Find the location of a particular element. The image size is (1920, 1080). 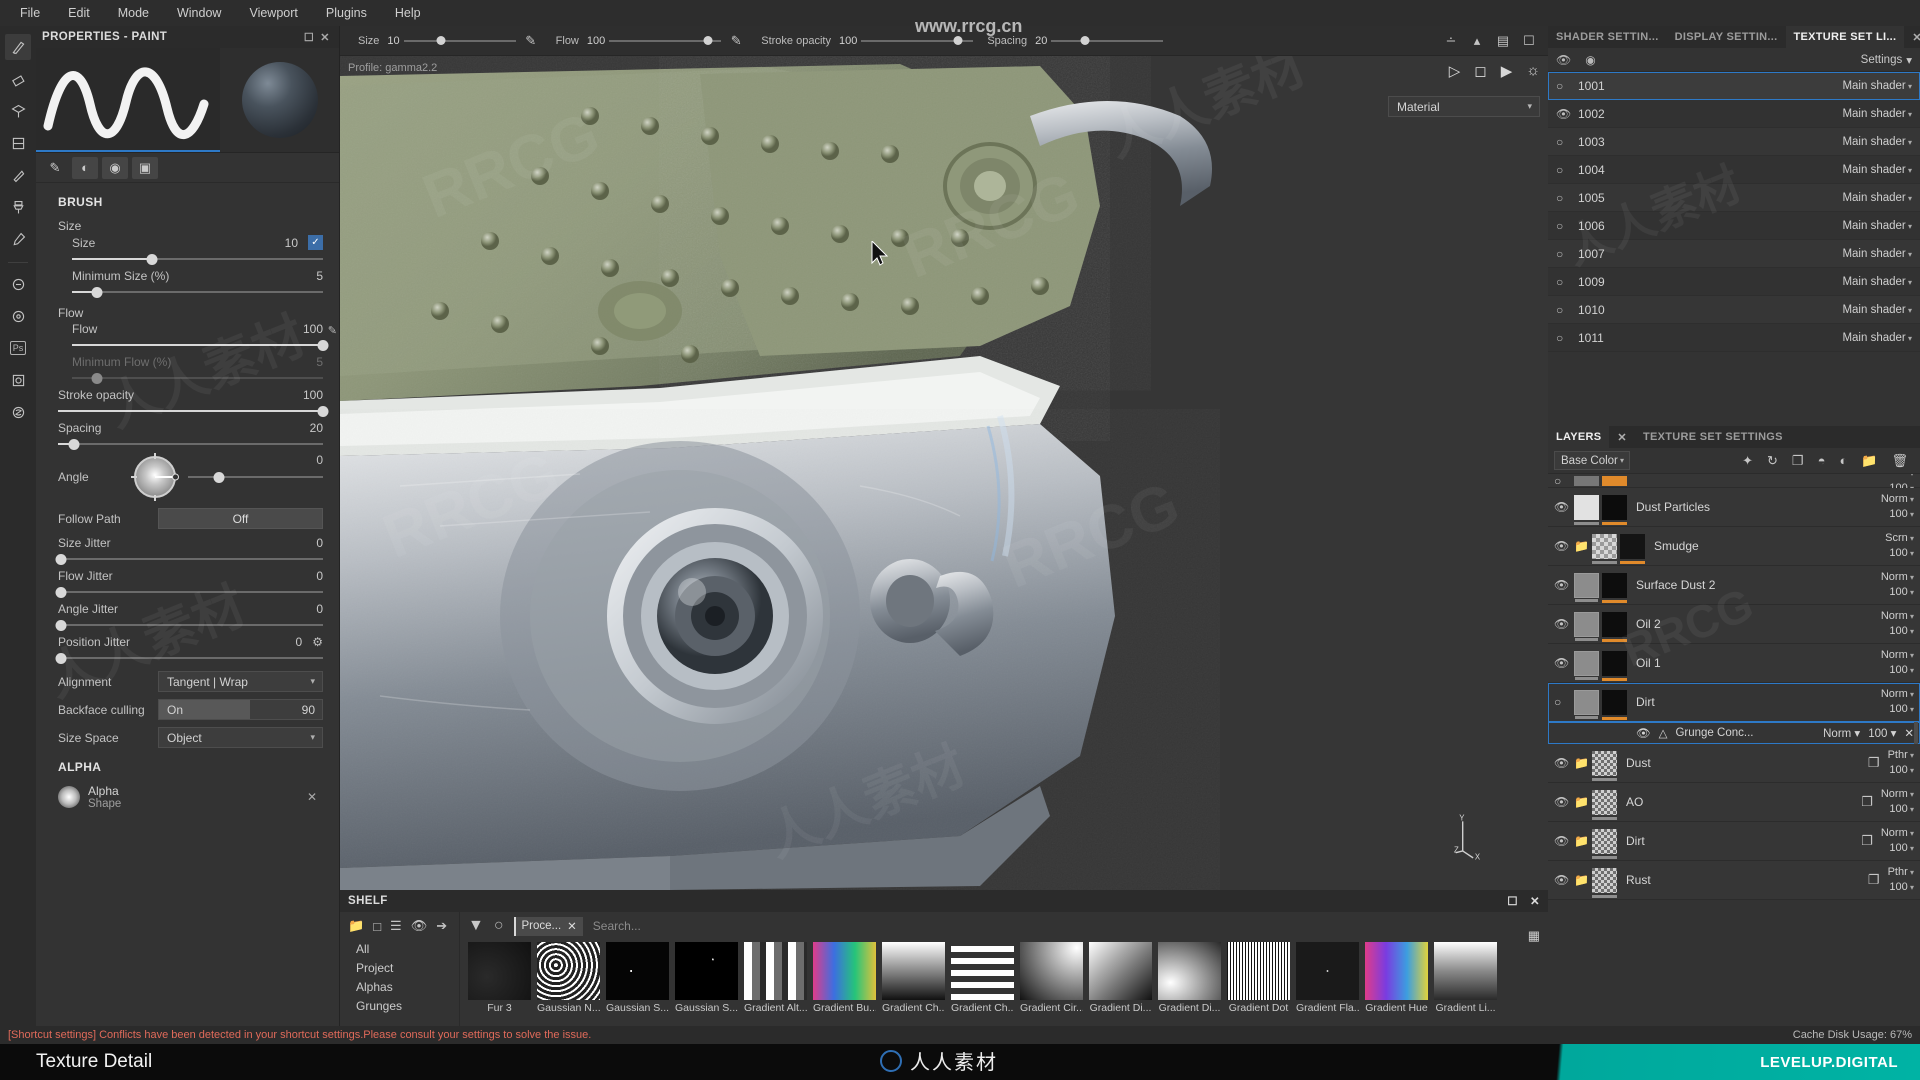

size-slider-row: Size 10 ✓ is located at coordinates (187, 250).